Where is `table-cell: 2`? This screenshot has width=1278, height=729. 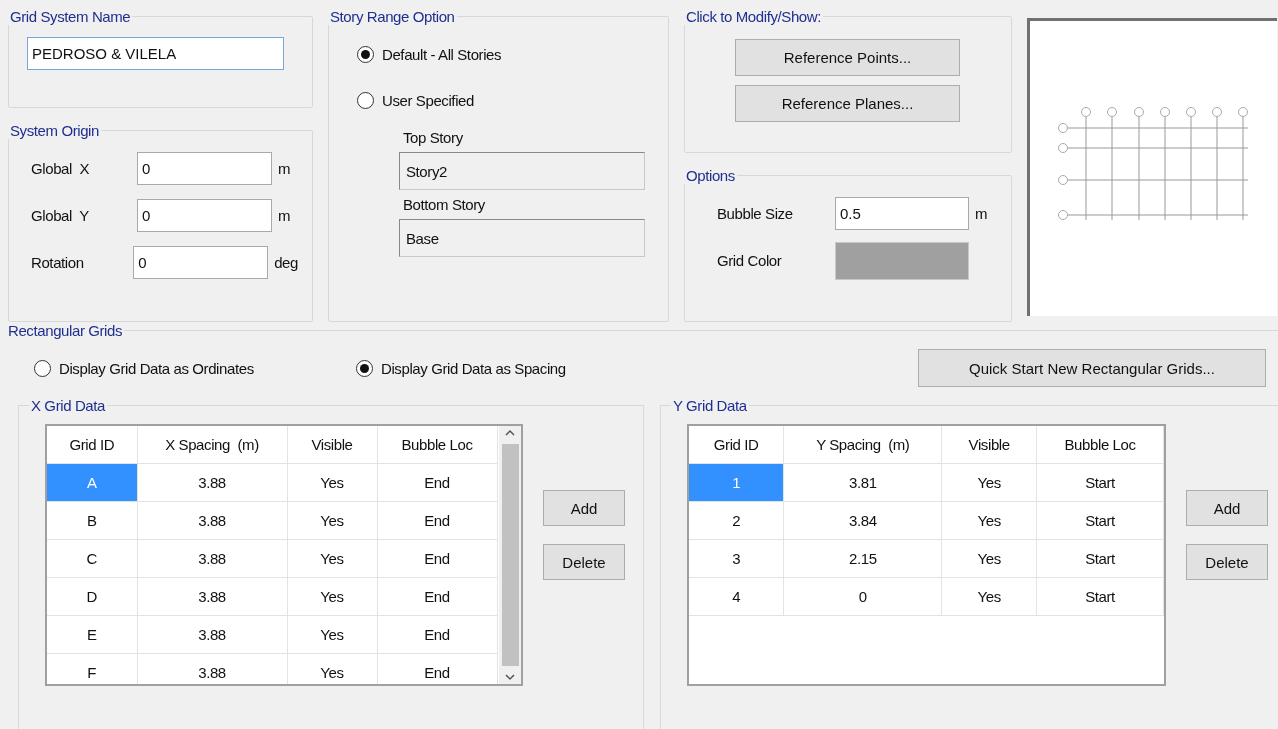
table-cell: 2 is located at coordinates (736, 520).